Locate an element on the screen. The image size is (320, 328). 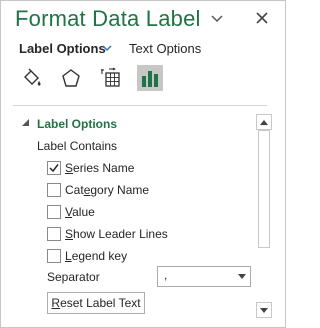
pane-options-button is located at coordinates (217, 18).